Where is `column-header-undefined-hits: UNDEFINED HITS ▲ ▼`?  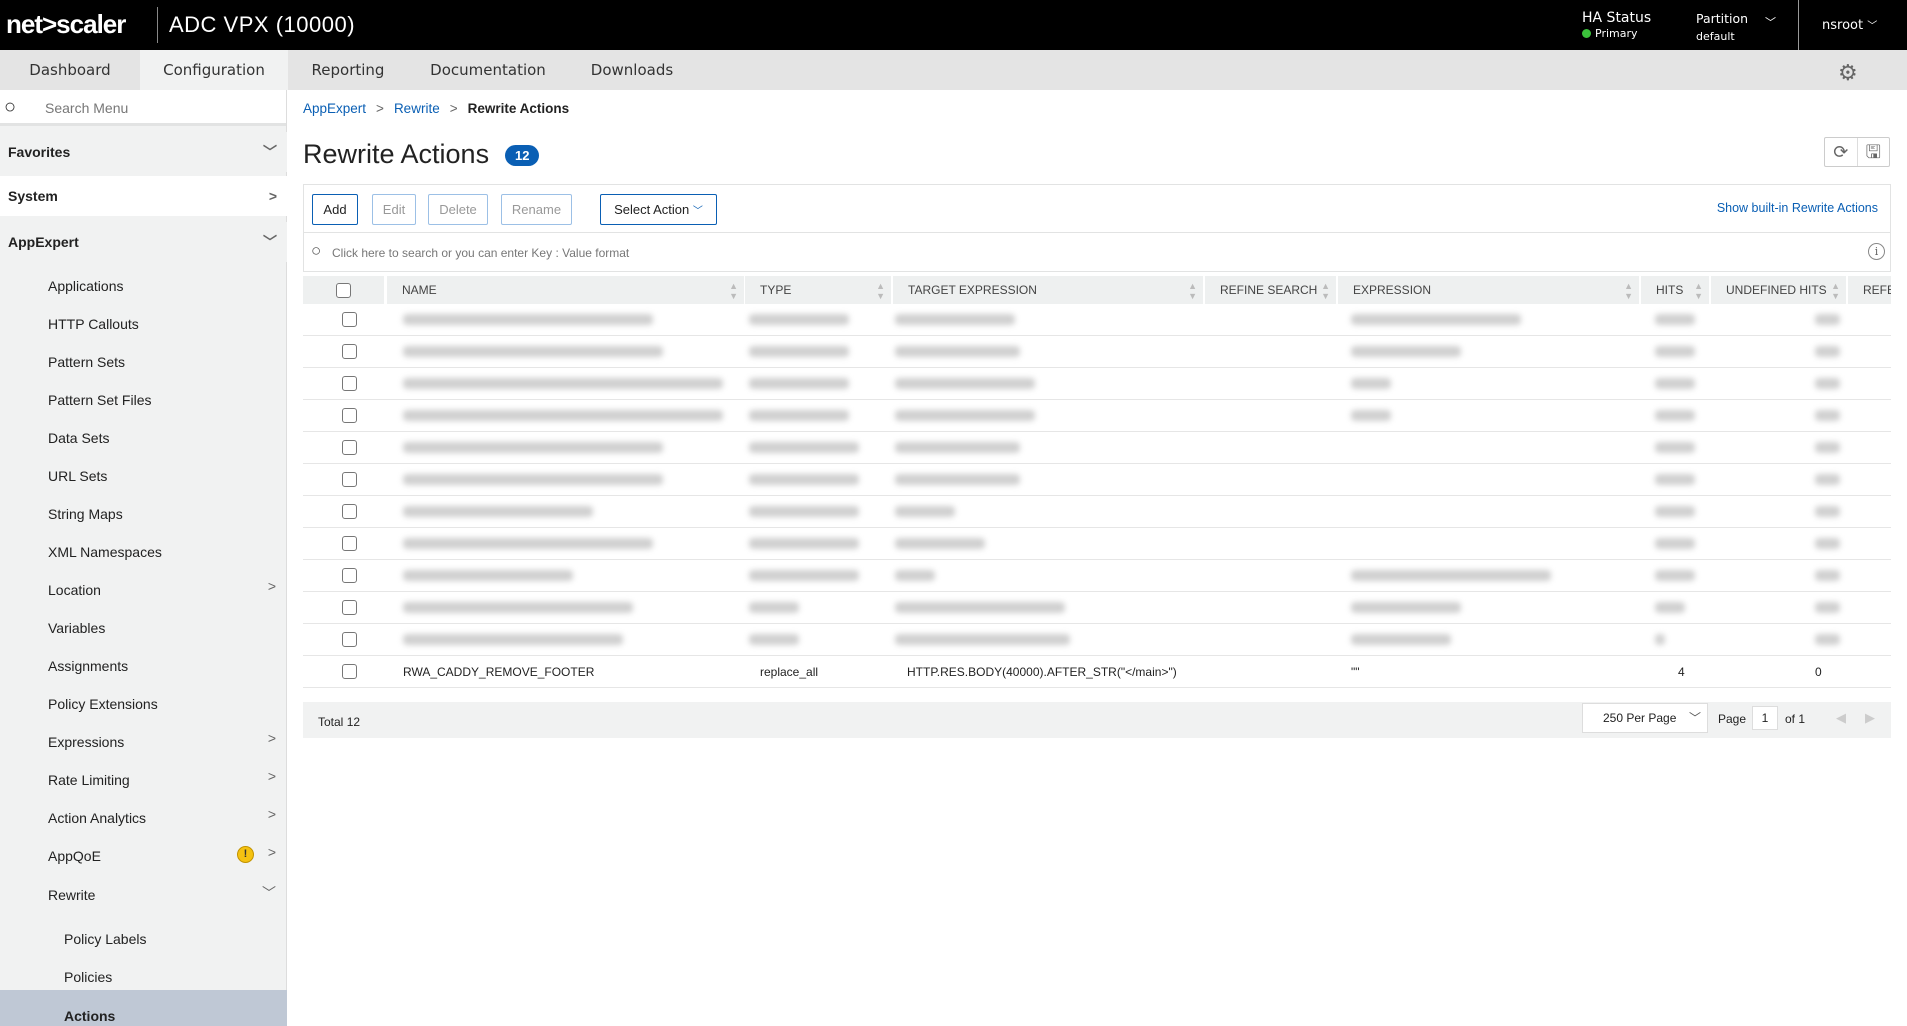
column-header-undefined-hits: UNDEFINED HITS ▲ ▼ is located at coordinates (1778, 290).